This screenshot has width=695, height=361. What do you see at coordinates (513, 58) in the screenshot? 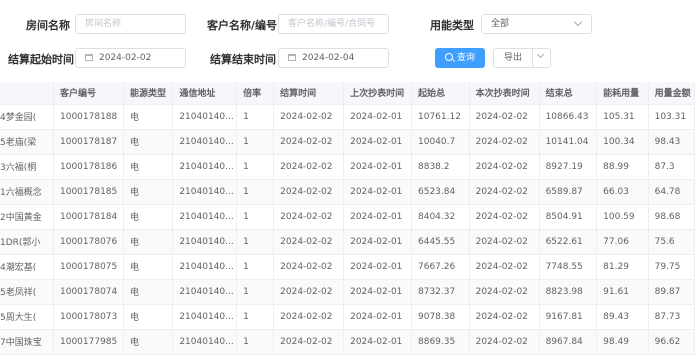
I see `export-button-label: 导出` at bounding box center [513, 58].